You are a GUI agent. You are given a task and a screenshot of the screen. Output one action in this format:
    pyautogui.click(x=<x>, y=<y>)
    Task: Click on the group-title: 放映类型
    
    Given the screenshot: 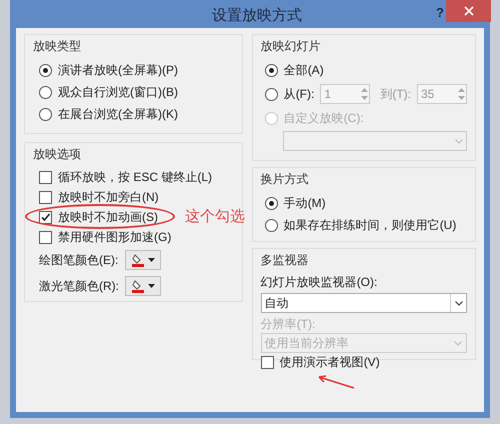 What is the action you would take?
    pyautogui.click(x=57, y=46)
    